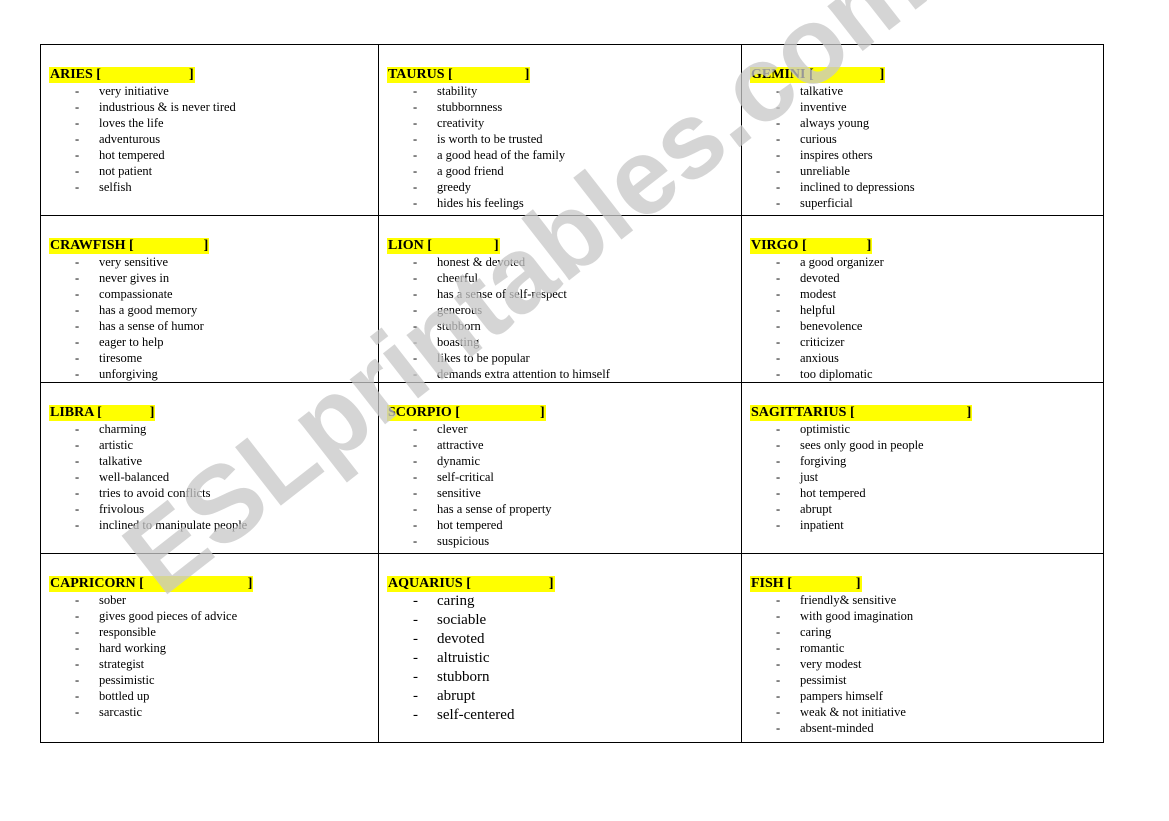 This screenshot has width=1169, height=821. I want to click on sign-name: TAURUS, so click(416, 74).